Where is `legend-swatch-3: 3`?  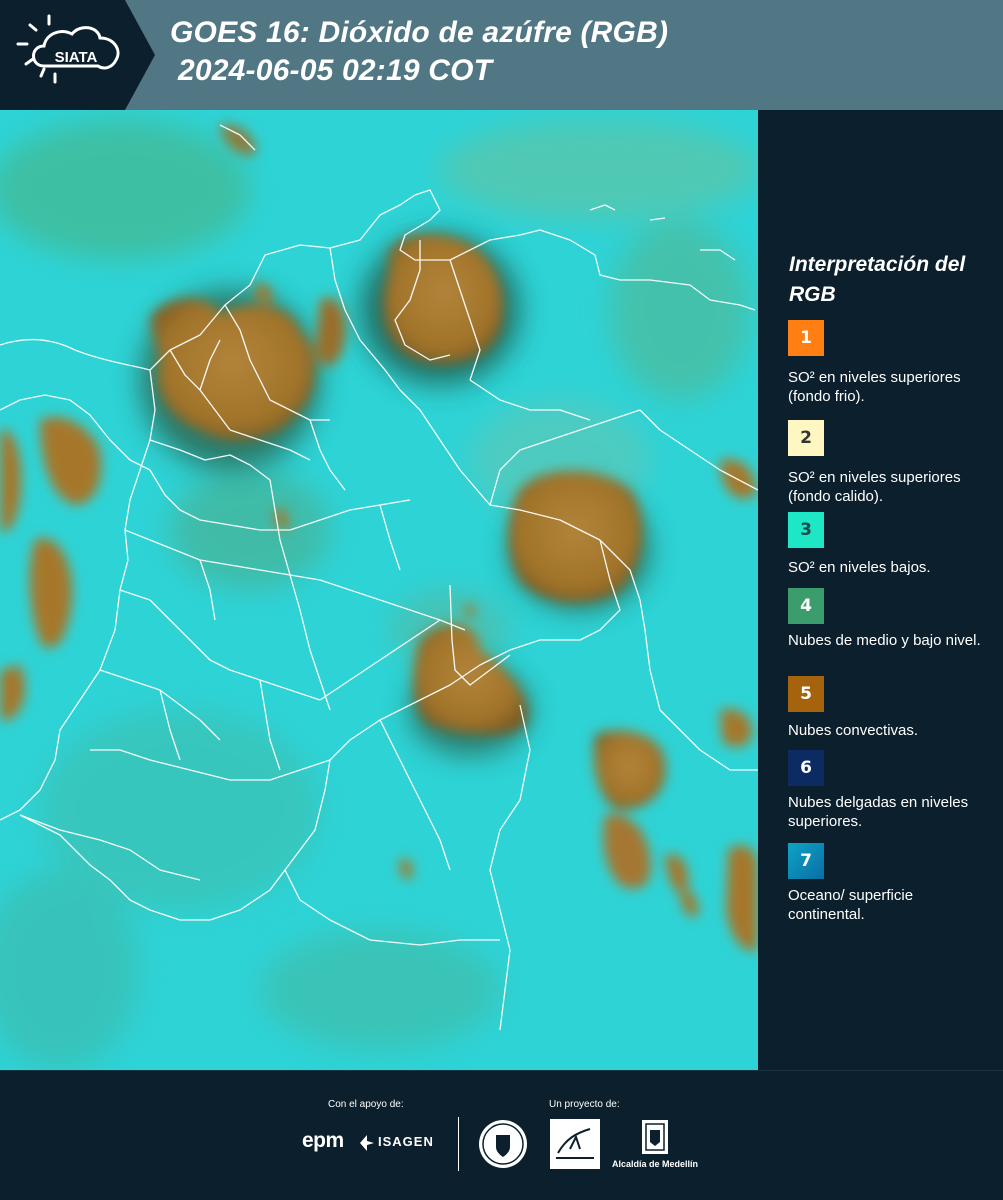
legend-swatch-3: 3 is located at coordinates (806, 530).